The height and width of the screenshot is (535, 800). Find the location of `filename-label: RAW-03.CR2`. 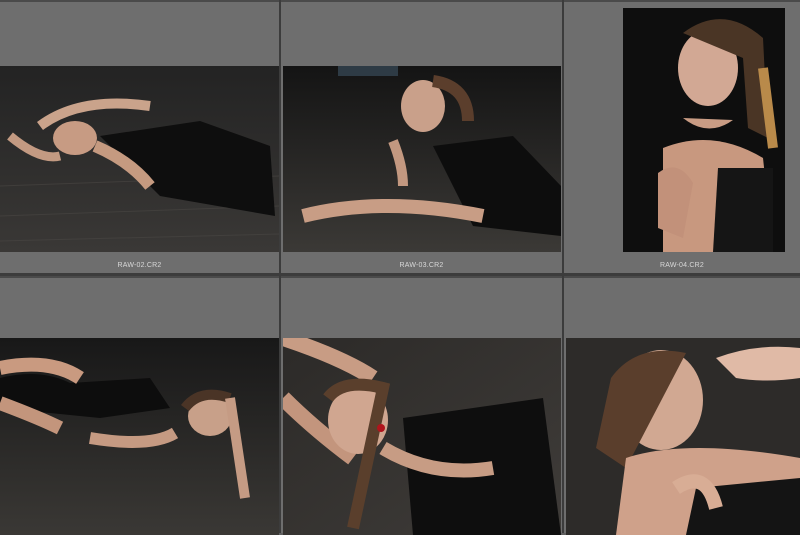

filename-label: RAW-03.CR2 is located at coordinates (421, 265).